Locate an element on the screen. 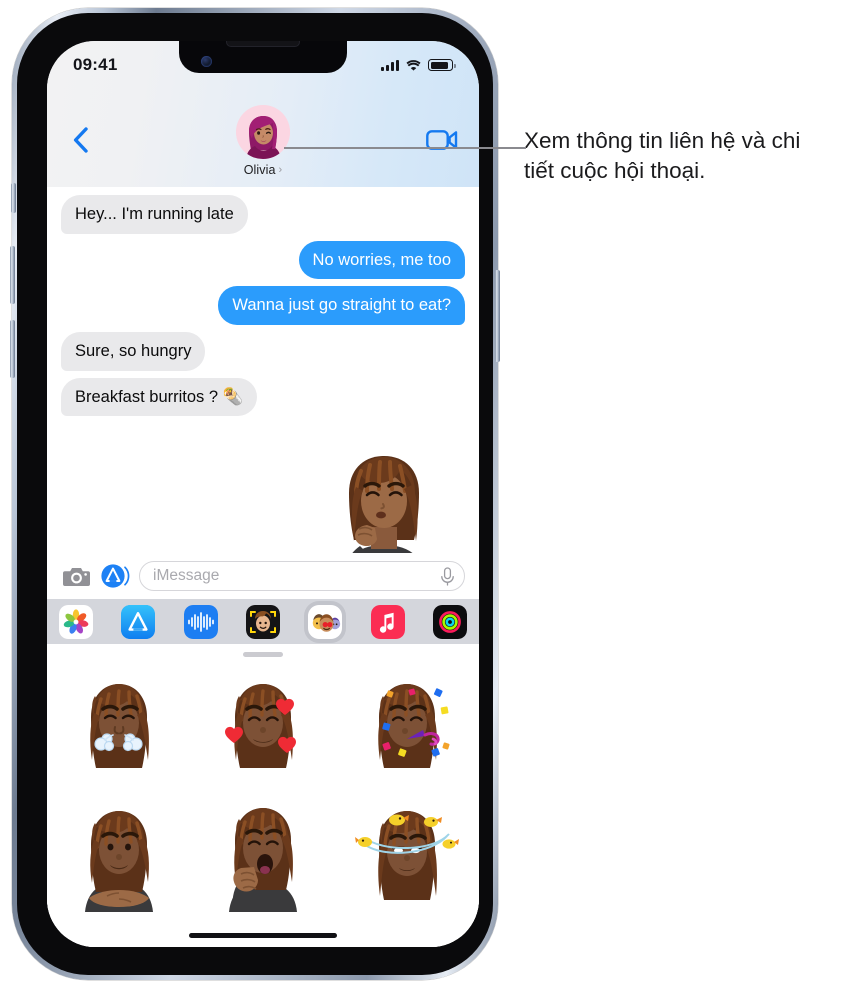 This screenshot has width=846, height=990. memoji-sticker-party is located at coordinates (414, 726).